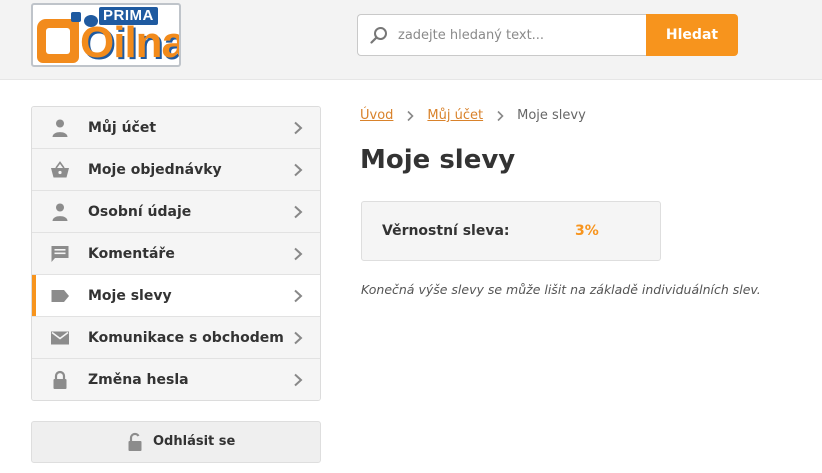  Describe the element at coordinates (186, 338) in the screenshot. I see `sidebar-item-label: Komunikace s obchodem` at that location.